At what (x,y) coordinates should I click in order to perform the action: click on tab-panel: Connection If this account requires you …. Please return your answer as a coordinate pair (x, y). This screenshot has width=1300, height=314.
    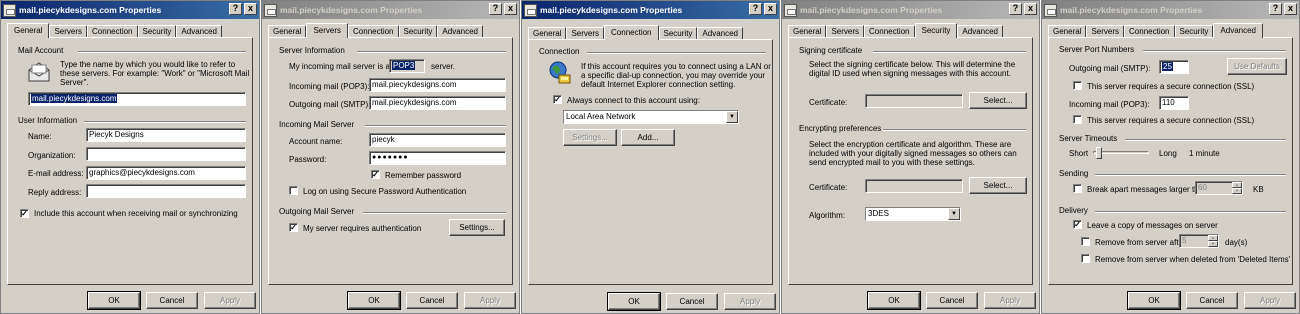
    Looking at the image, I should click on (650, 162).